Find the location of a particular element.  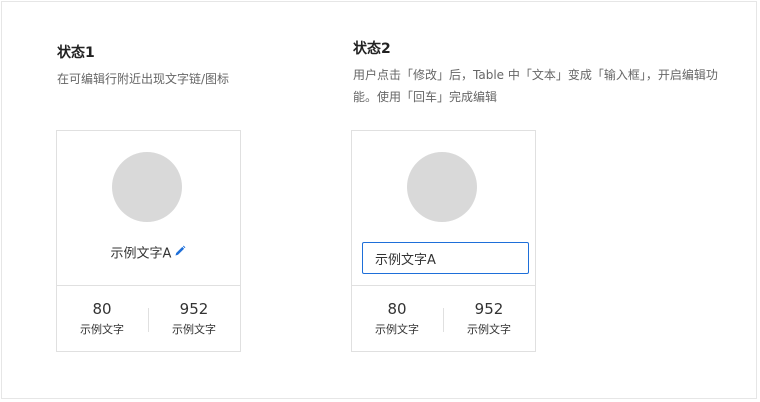

name-row: 示例文字A is located at coordinates (148, 254).